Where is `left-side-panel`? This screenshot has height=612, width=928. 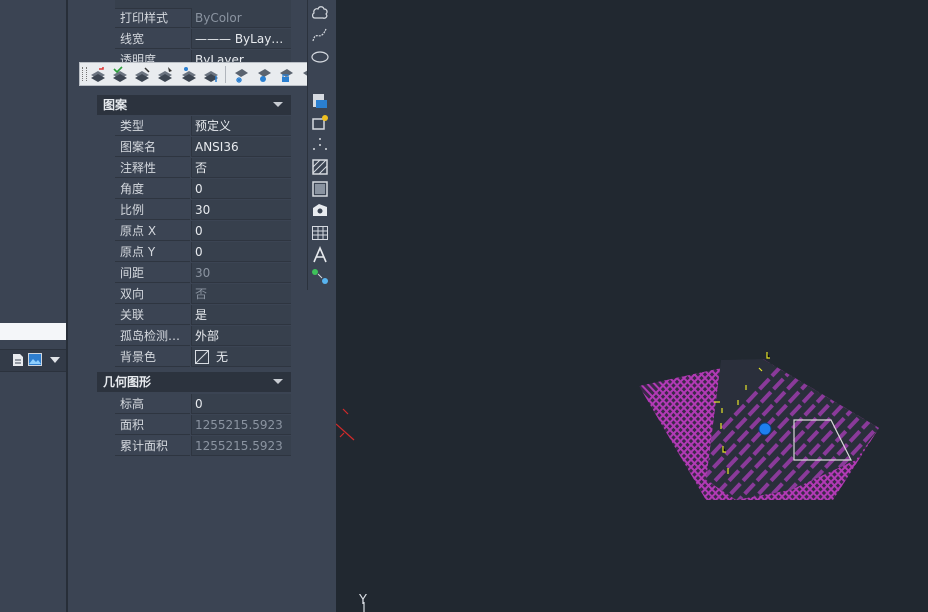 left-side-panel is located at coordinates (33, 306).